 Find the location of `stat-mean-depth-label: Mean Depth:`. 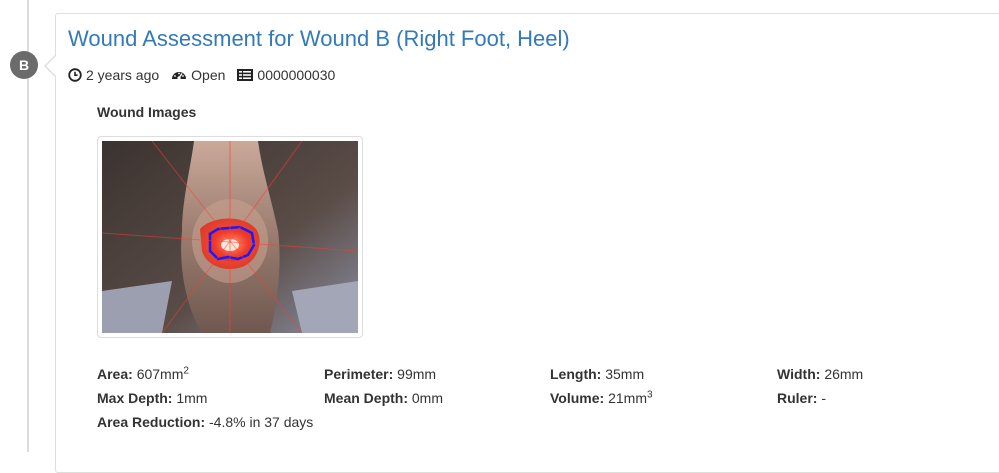

stat-mean-depth-label: Mean Depth: is located at coordinates (366, 398).